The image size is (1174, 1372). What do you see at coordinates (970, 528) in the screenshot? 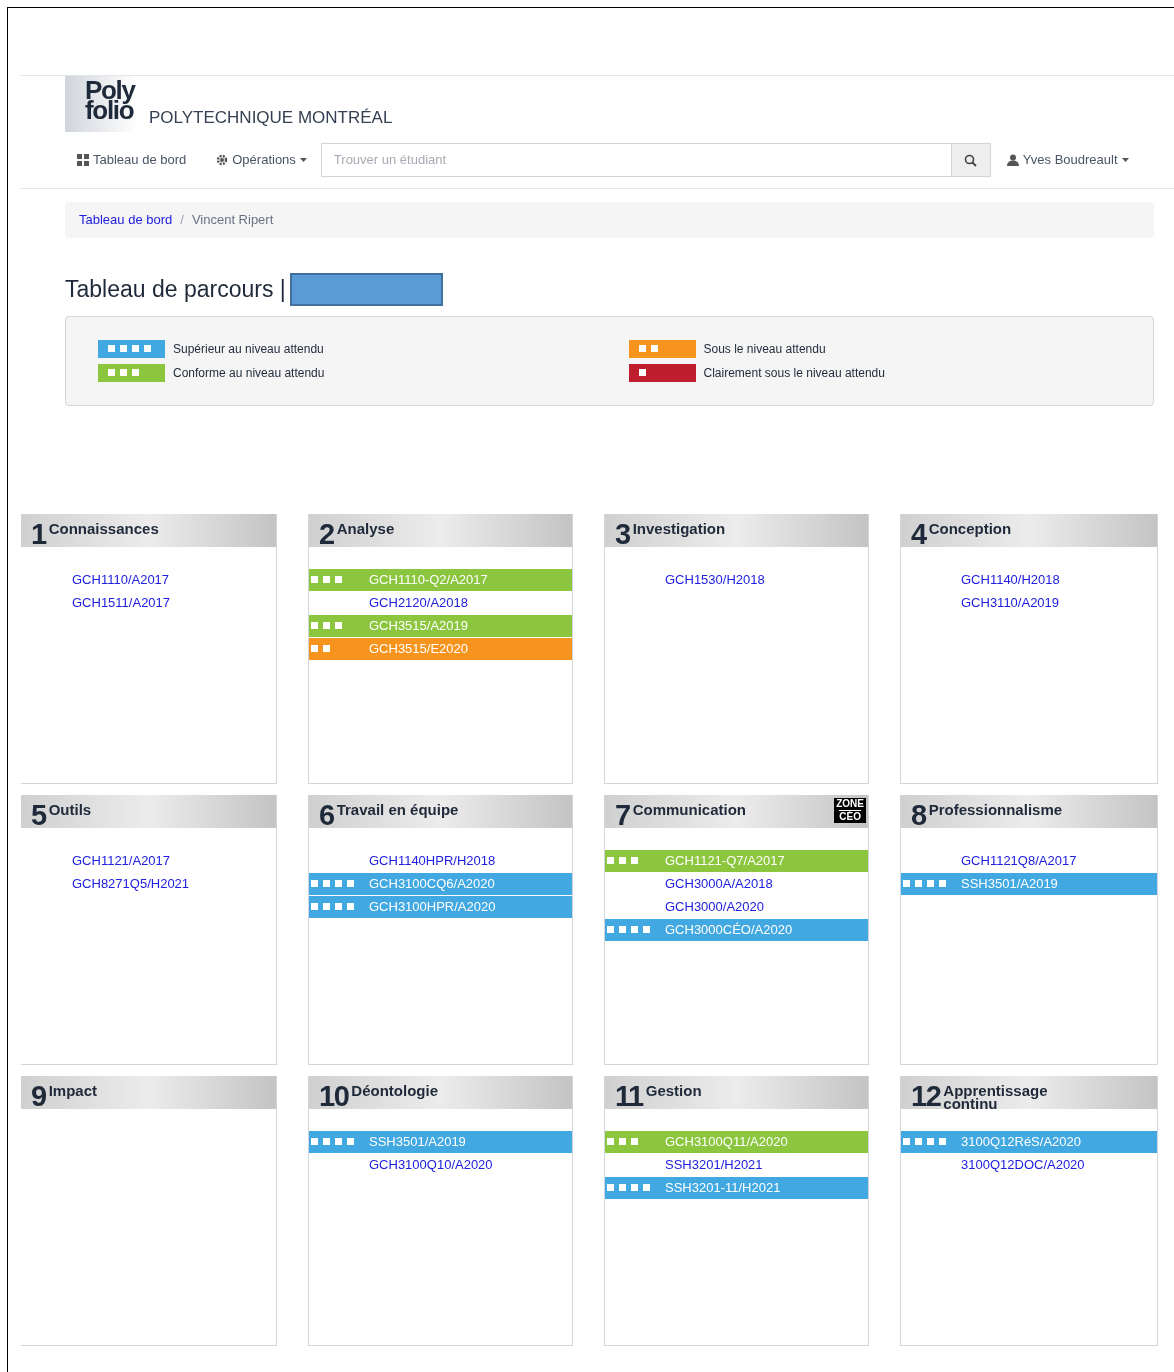
I see `card-title: Conception` at bounding box center [970, 528].